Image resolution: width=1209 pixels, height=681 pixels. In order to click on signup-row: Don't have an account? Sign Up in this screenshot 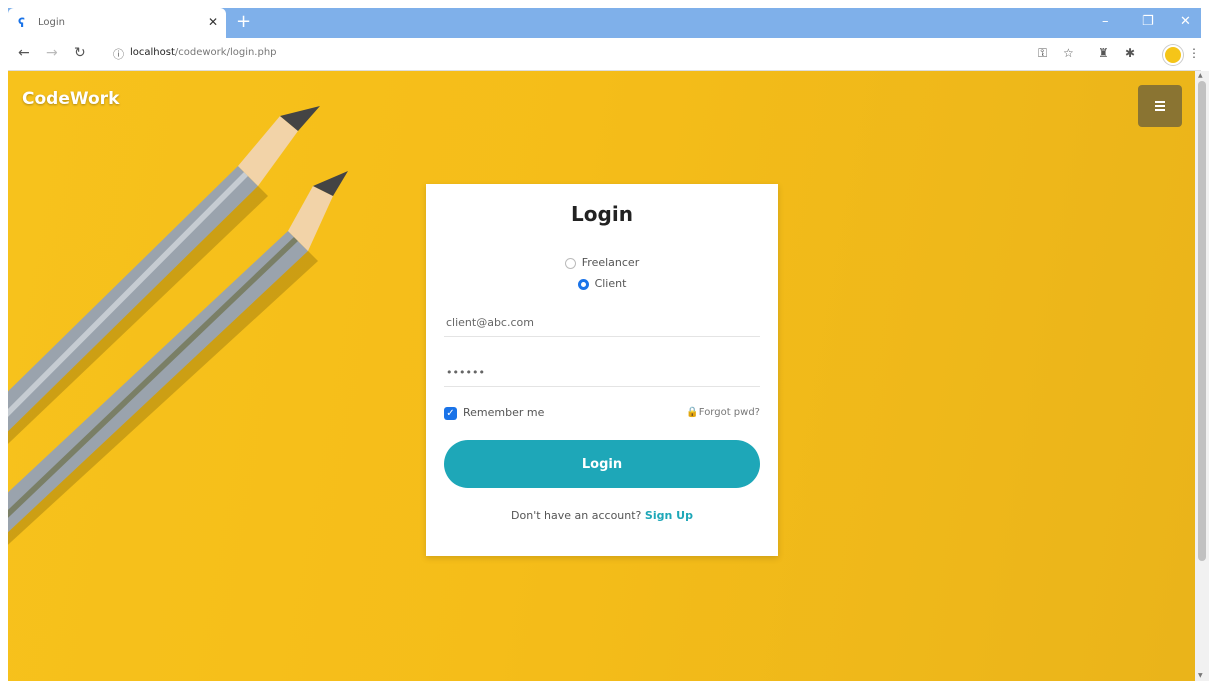, I will do `click(602, 515)`.